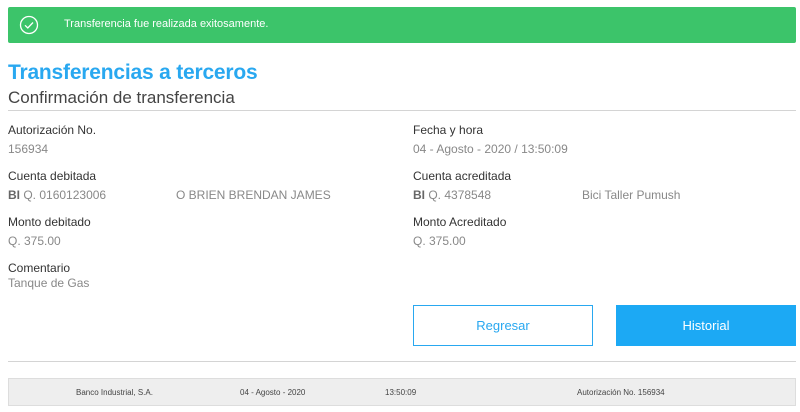 This screenshot has width=800, height=412. Describe the element at coordinates (273, 392) in the screenshot. I see `footer-date: 04 - Agosto - 2020` at that location.